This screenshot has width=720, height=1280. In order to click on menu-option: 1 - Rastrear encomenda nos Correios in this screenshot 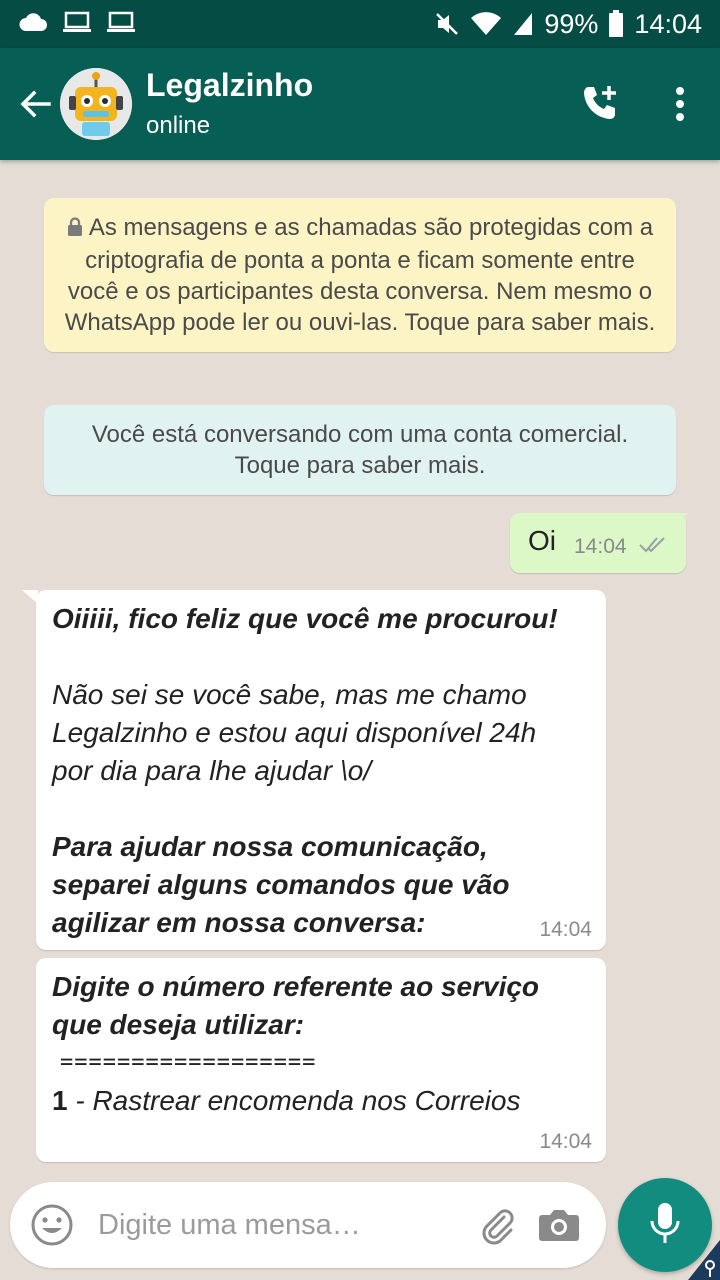, I will do `click(322, 1101)`.